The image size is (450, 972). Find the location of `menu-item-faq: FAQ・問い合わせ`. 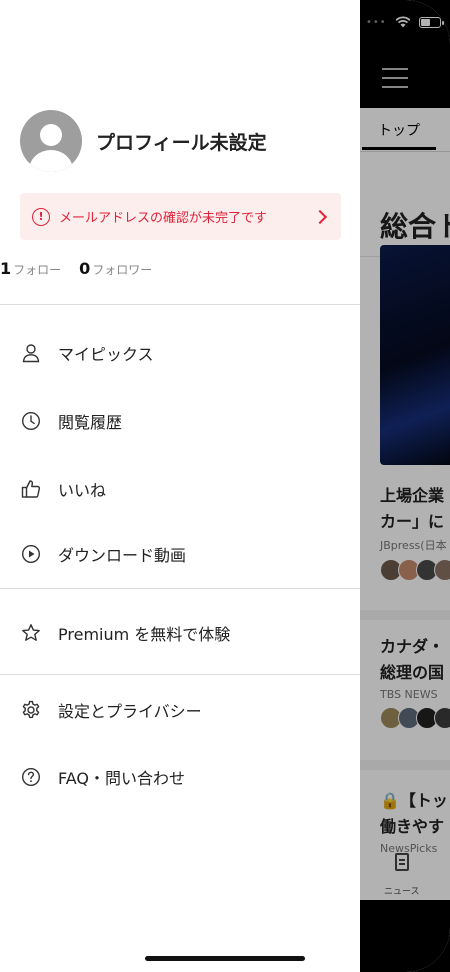

menu-item-faq: FAQ・問い合わせ is located at coordinates (180, 777).